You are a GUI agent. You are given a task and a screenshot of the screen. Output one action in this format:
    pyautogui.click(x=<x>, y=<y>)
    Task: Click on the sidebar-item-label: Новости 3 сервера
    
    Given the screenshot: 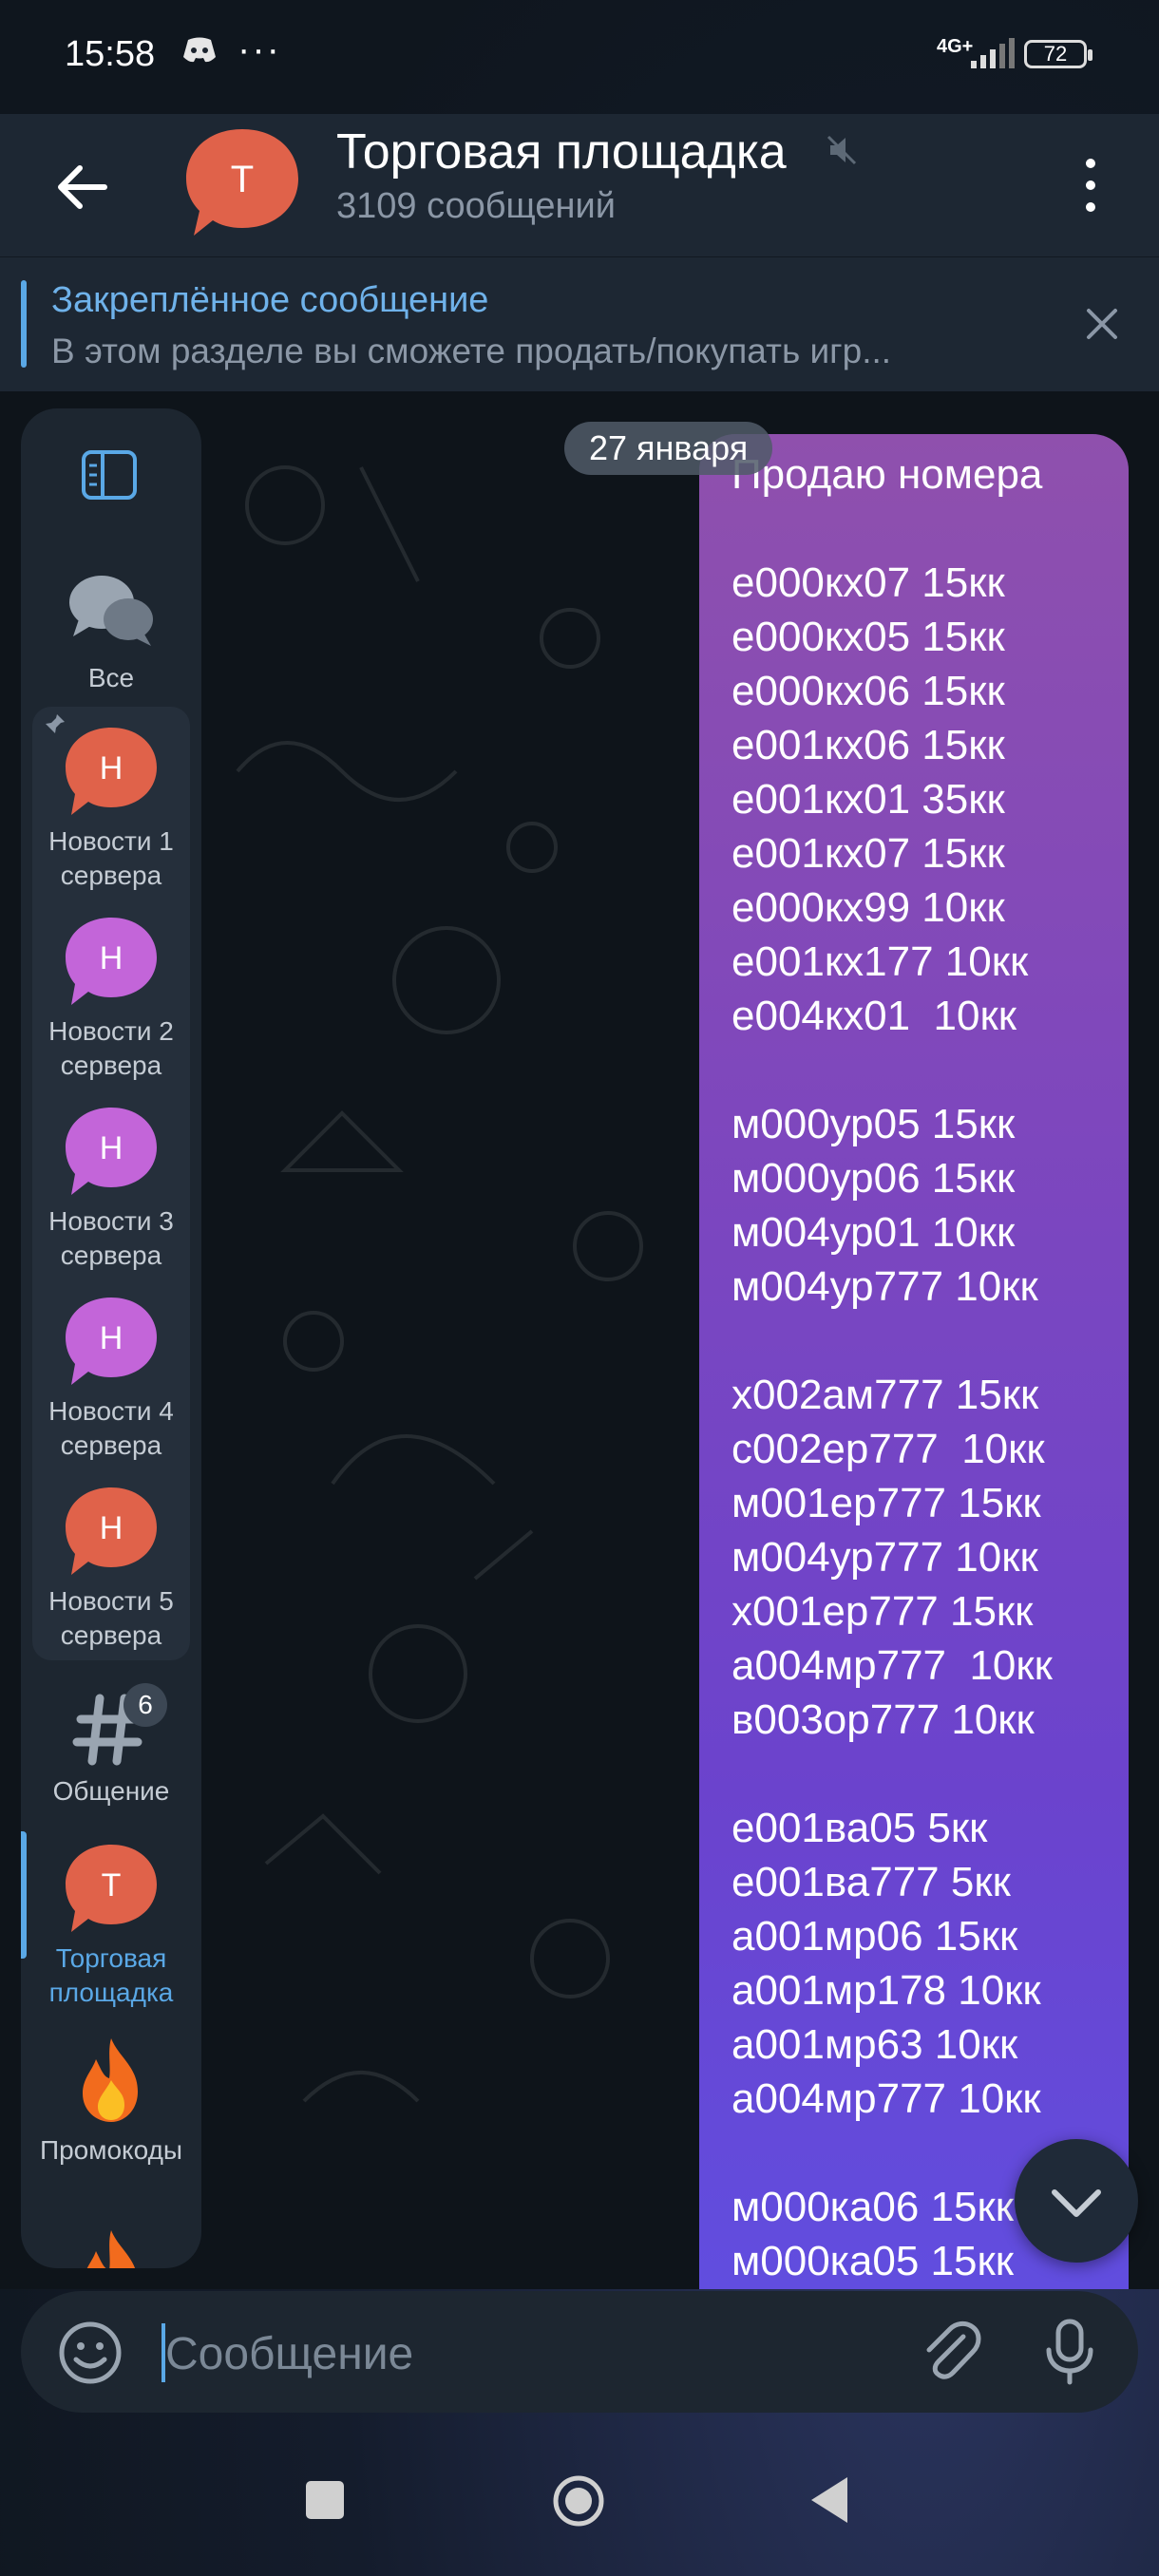 What is the action you would take?
    pyautogui.click(x=111, y=1238)
    